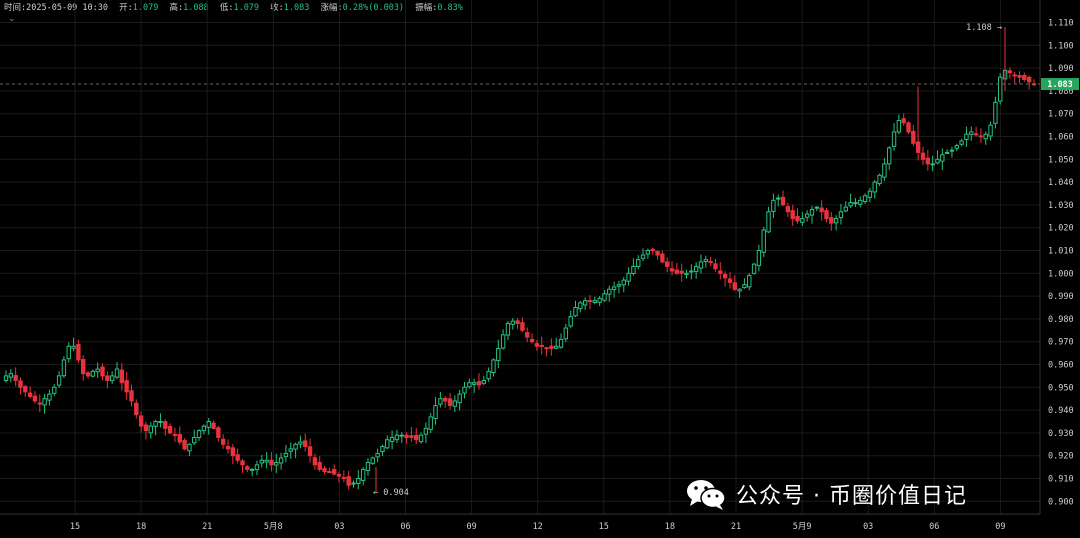 The width and height of the screenshot is (1080, 538). I want to click on x-tick-label: 06, so click(934, 527).